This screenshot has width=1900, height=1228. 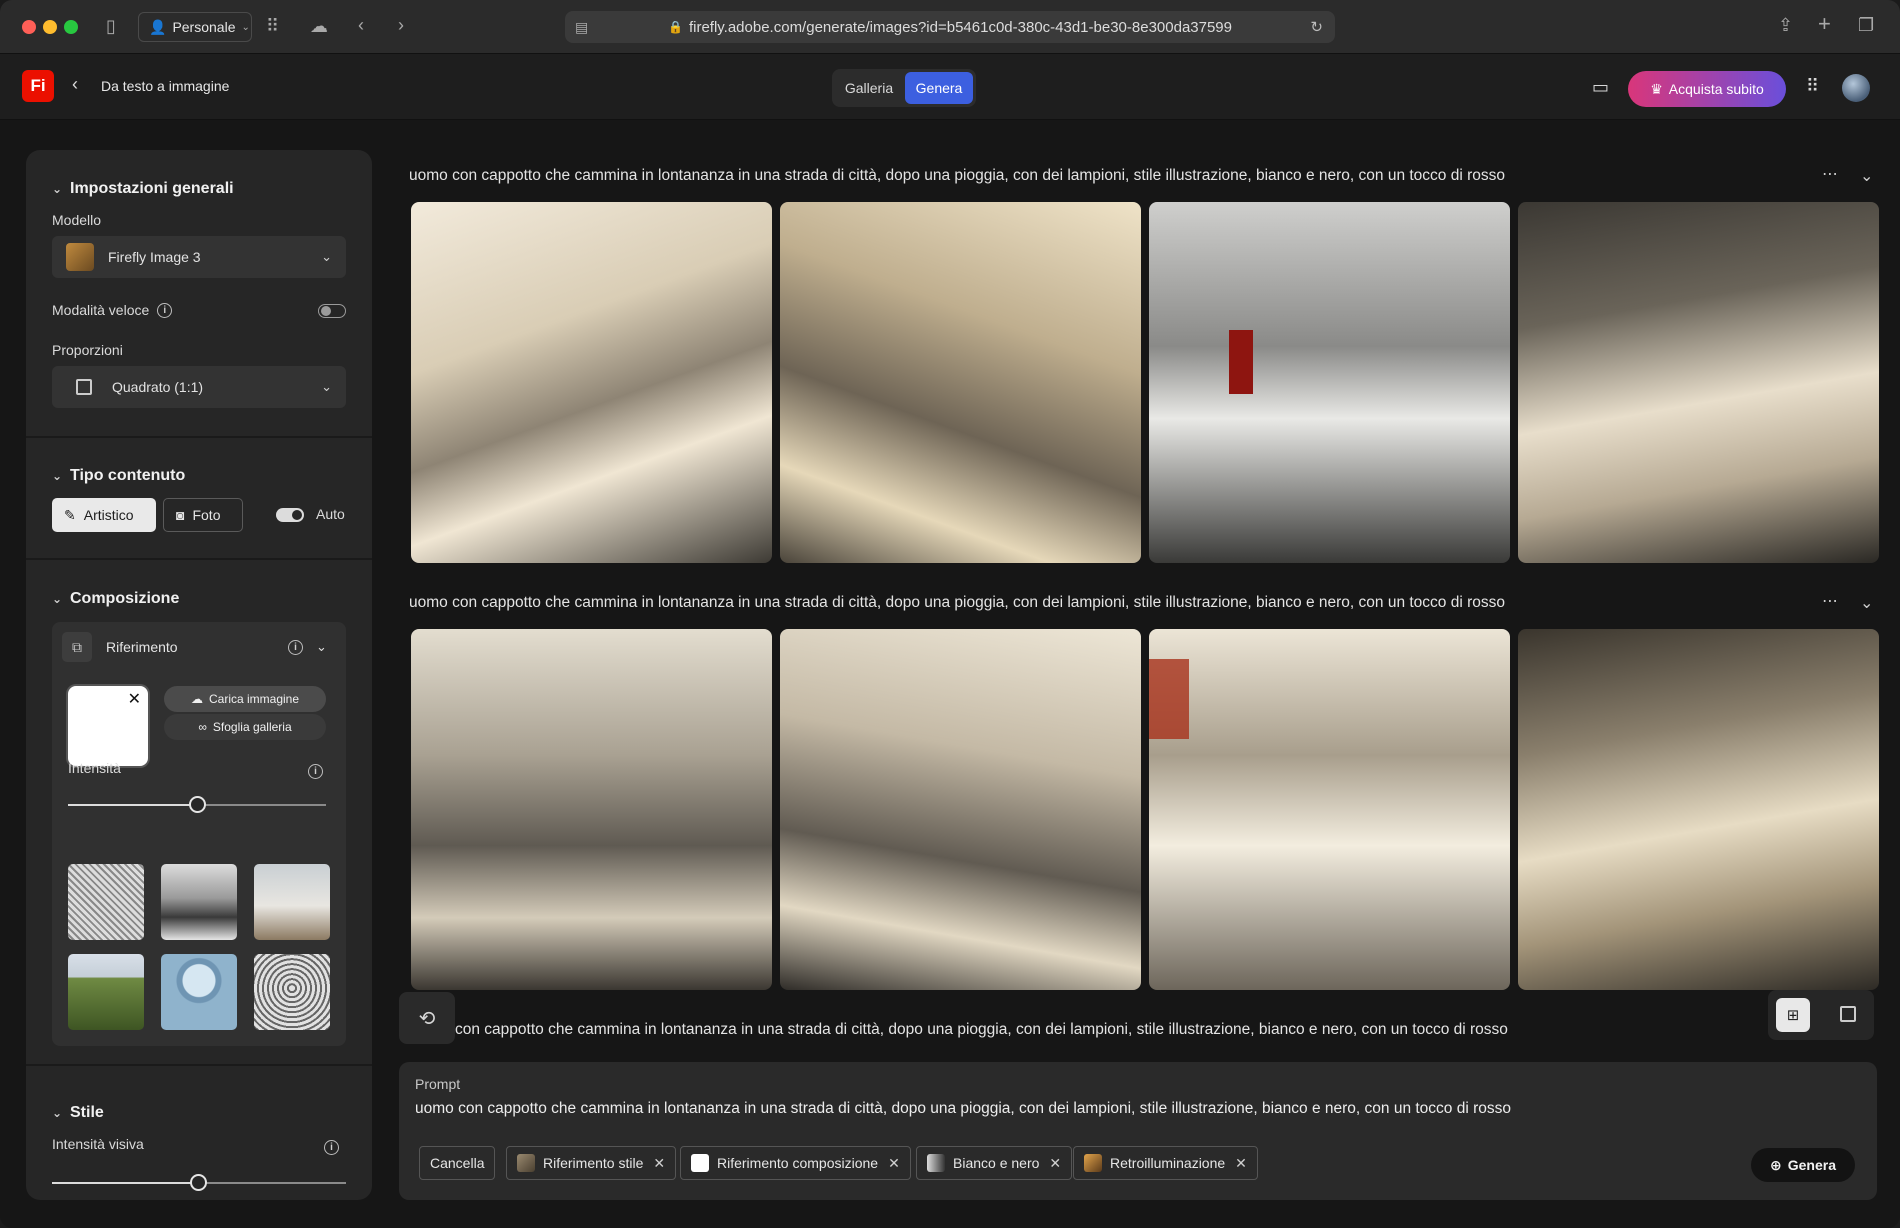 What do you see at coordinates (1824, 24) in the screenshot?
I see `new-tab-icon: +` at bounding box center [1824, 24].